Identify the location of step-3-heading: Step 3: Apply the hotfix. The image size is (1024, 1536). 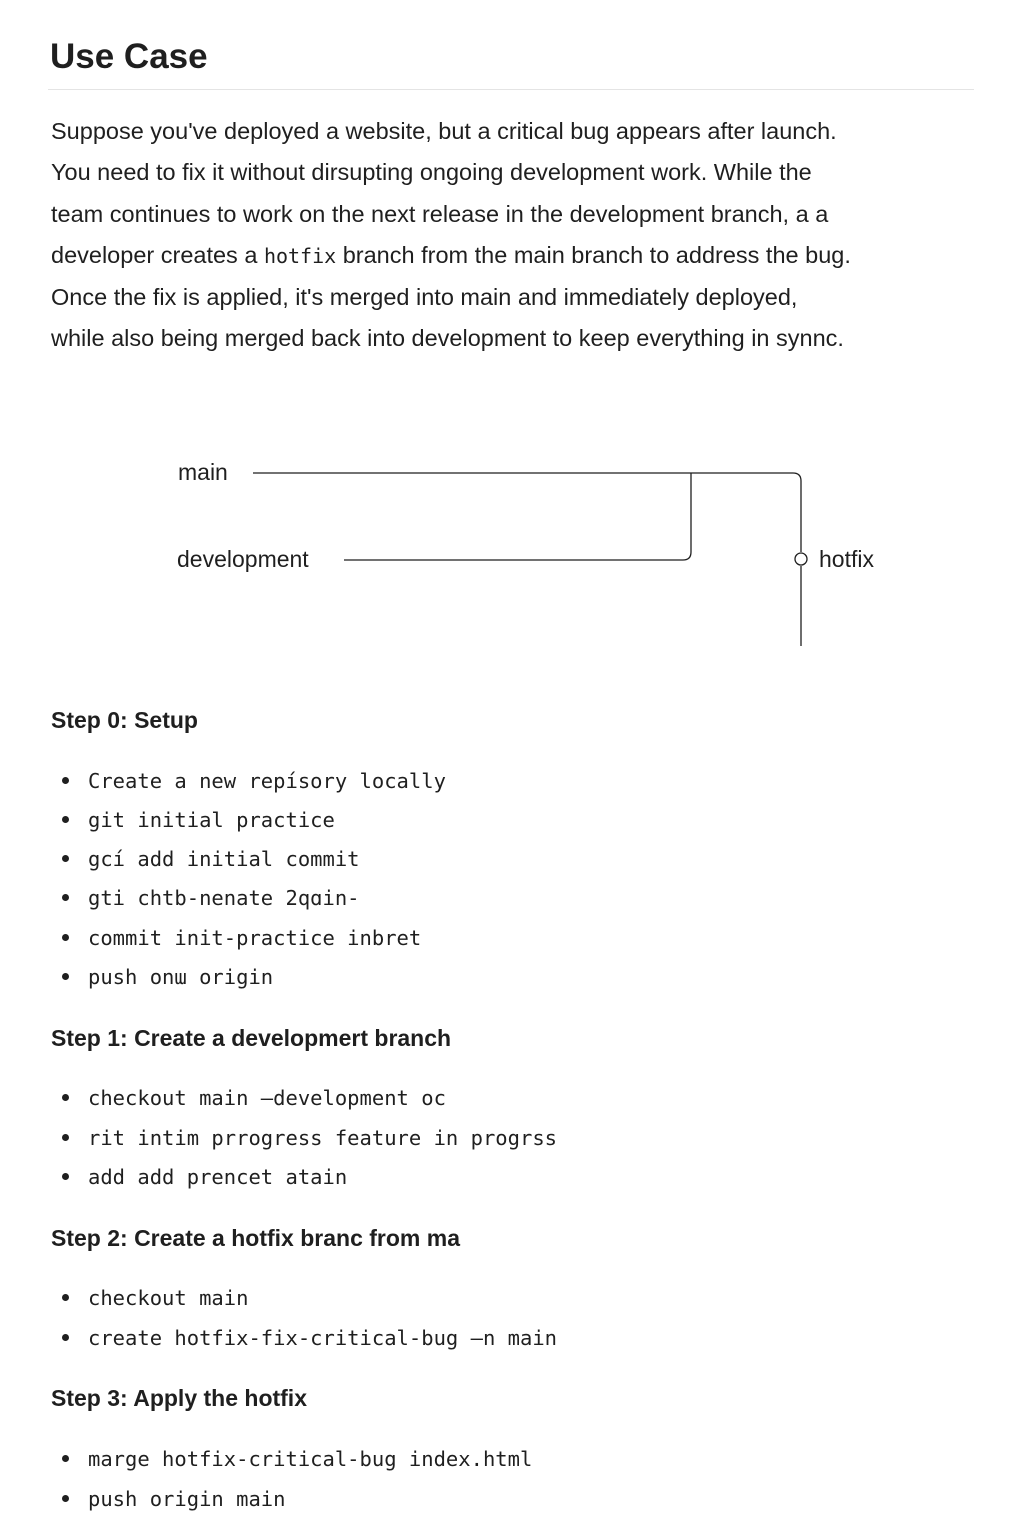
(179, 1398).